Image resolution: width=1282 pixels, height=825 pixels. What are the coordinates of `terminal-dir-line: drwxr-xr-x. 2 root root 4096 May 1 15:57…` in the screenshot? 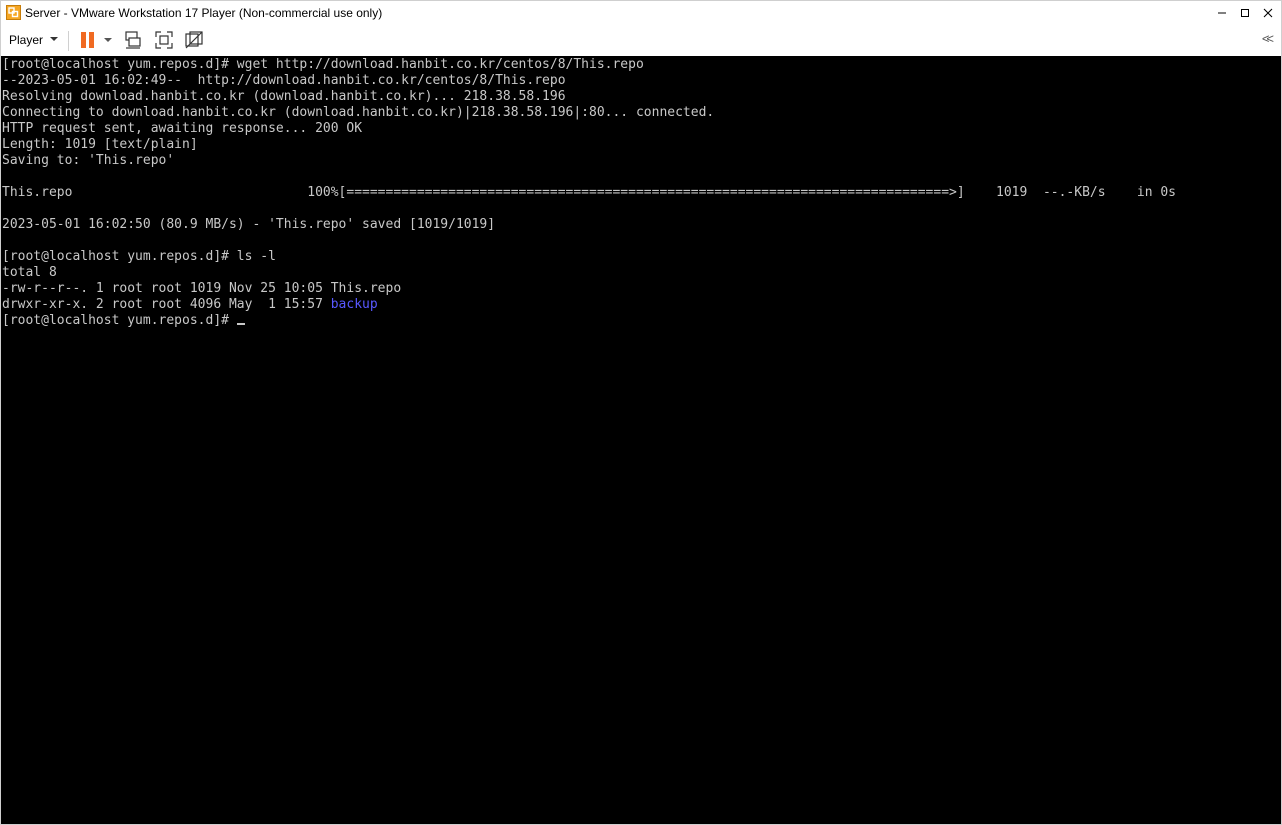 It's located at (190, 305).